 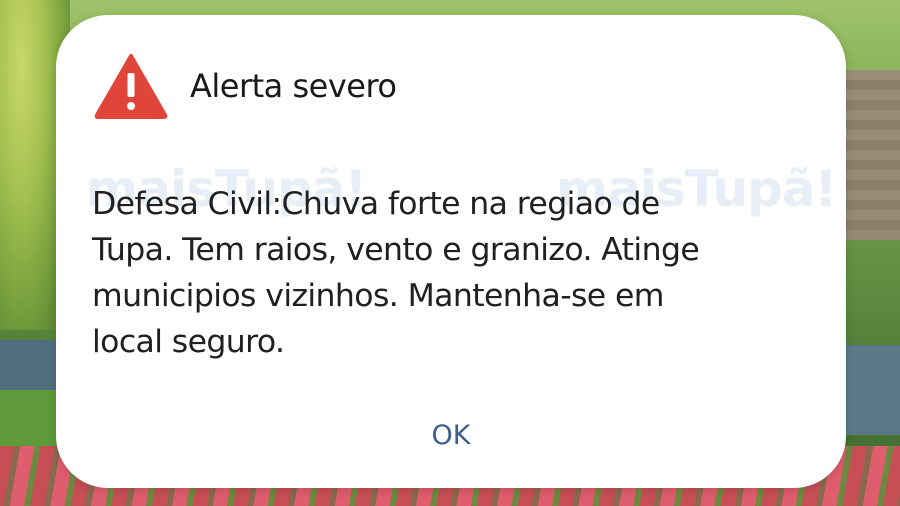 I want to click on message-line: Tupa. Tem raios, vento e granizo. Atinge, so click(x=396, y=250).